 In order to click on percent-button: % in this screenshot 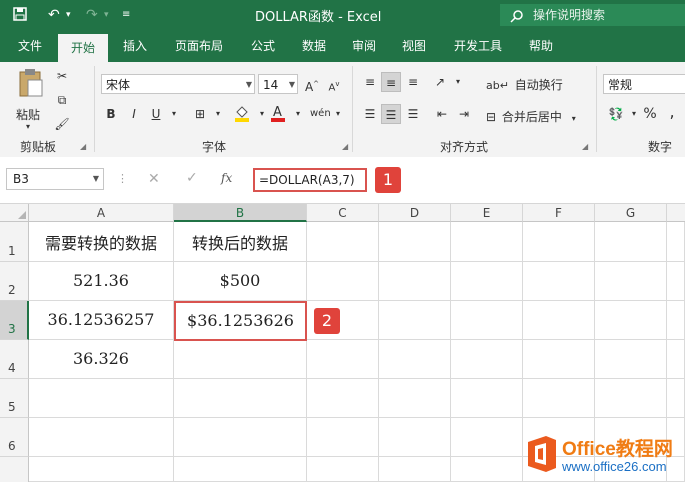, I will do `click(650, 114)`.